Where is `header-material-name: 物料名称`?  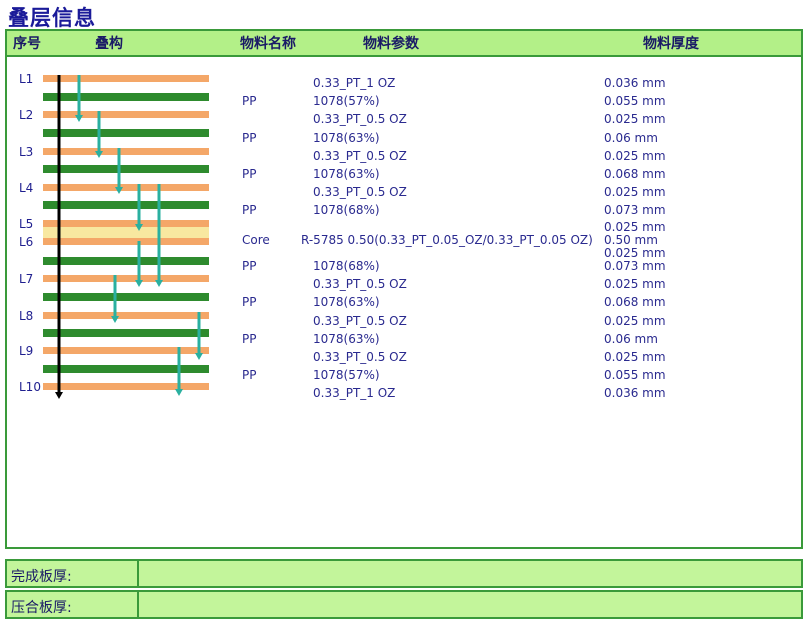 header-material-name: 物料名称 is located at coordinates (268, 44).